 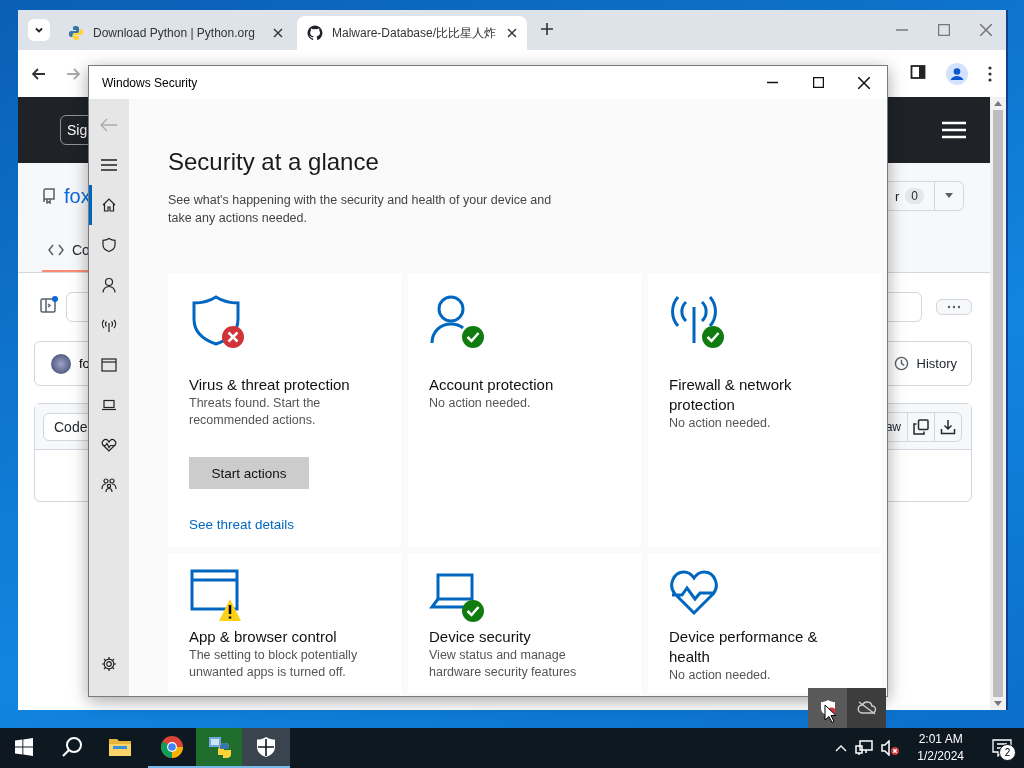 What do you see at coordinates (998, 103) in the screenshot?
I see `scroll-up-icon` at bounding box center [998, 103].